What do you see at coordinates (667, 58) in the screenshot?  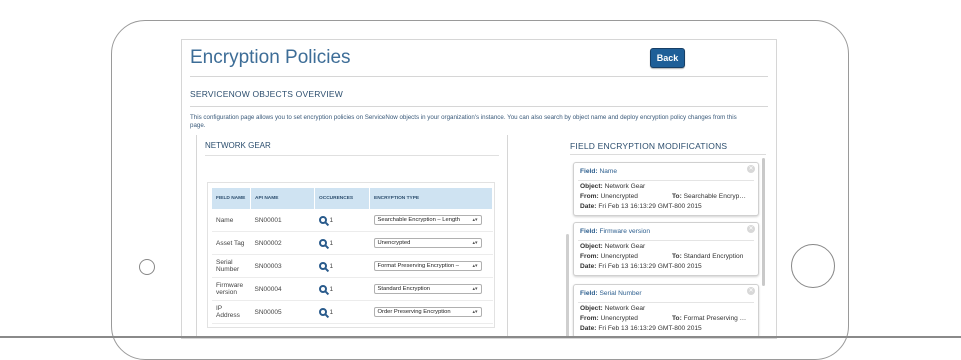 I see `back-button: Back` at bounding box center [667, 58].